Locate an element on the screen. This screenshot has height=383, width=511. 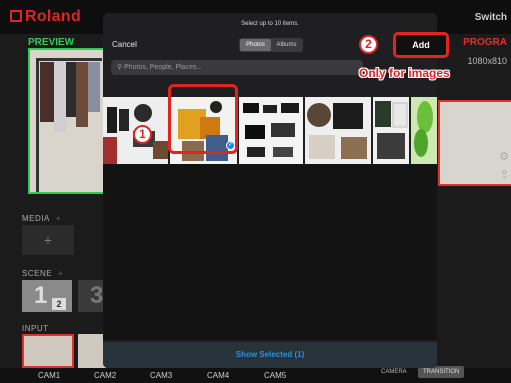
photos-albums-segmented-control: Photos Albums is located at coordinates (271, 45).